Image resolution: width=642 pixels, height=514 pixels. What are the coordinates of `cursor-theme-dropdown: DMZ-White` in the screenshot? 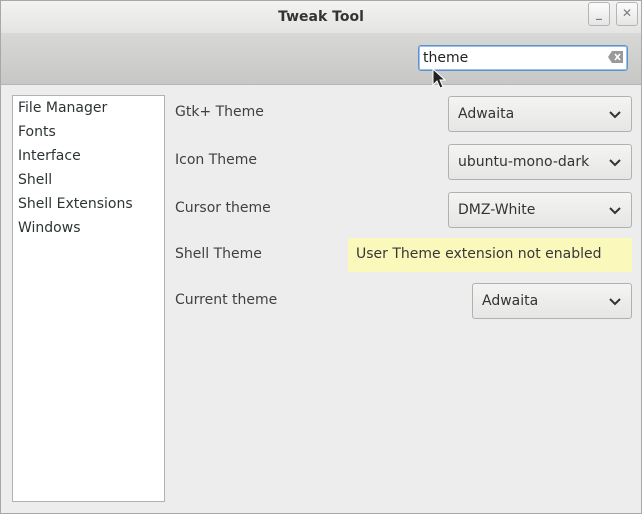 It's located at (540, 210).